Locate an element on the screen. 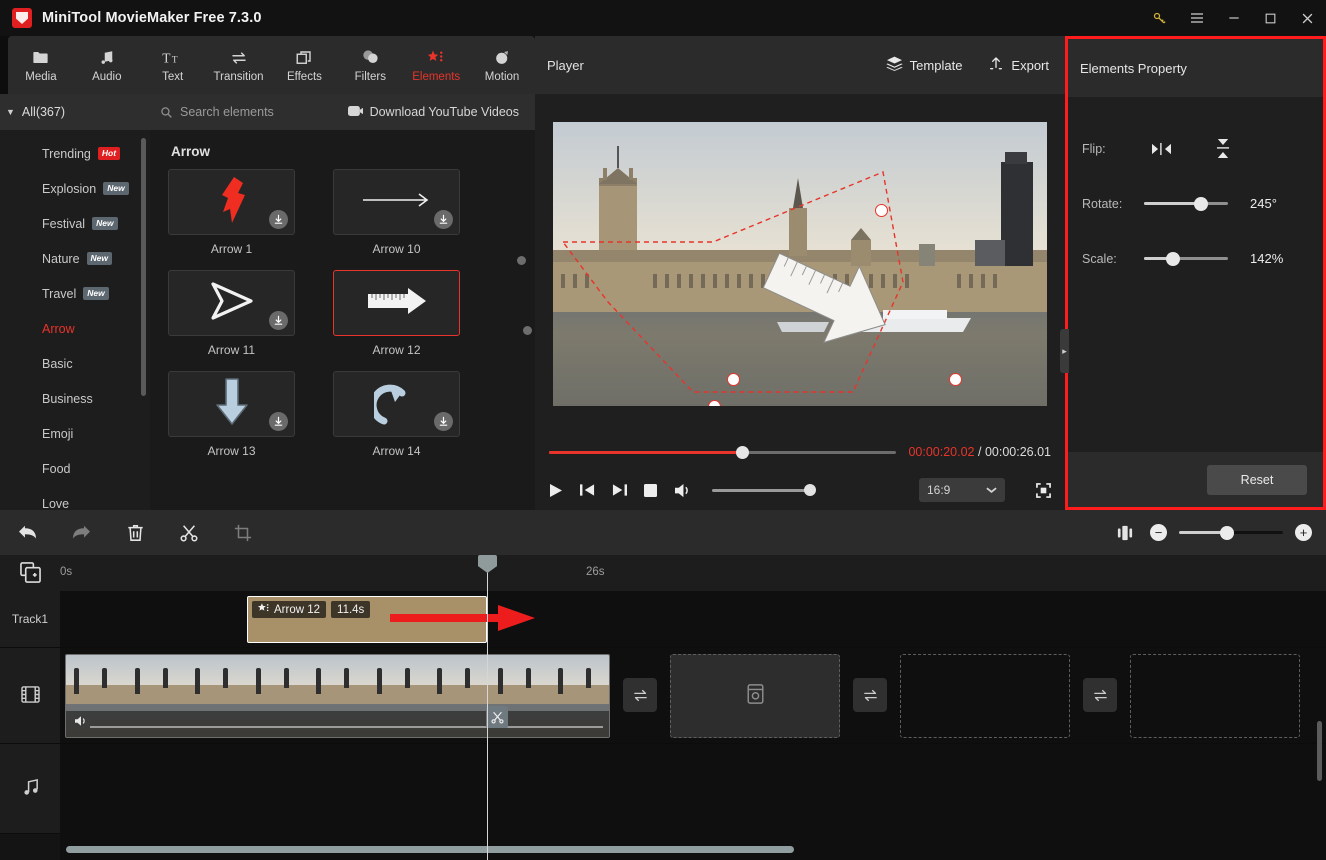  nav-item-media: Media is located at coordinates (41, 65).